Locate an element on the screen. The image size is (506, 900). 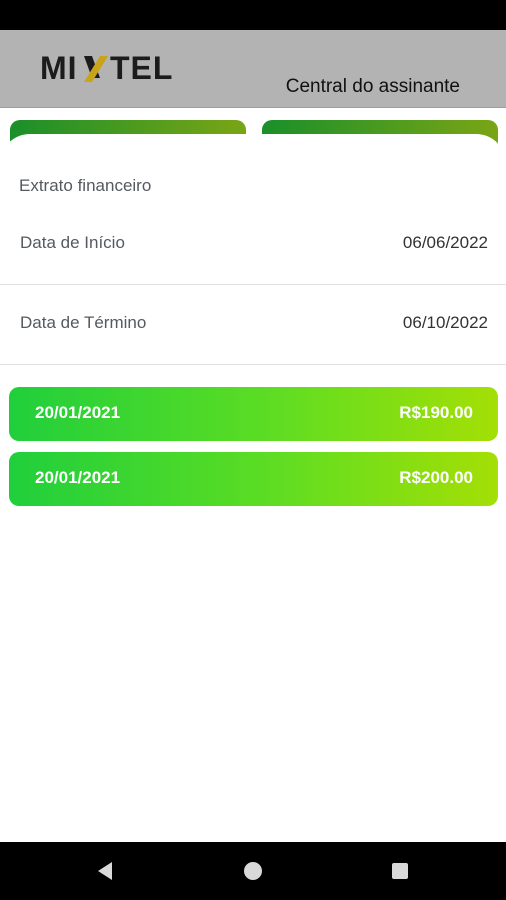
transaction-amount: R$200.00 is located at coordinates (436, 477).